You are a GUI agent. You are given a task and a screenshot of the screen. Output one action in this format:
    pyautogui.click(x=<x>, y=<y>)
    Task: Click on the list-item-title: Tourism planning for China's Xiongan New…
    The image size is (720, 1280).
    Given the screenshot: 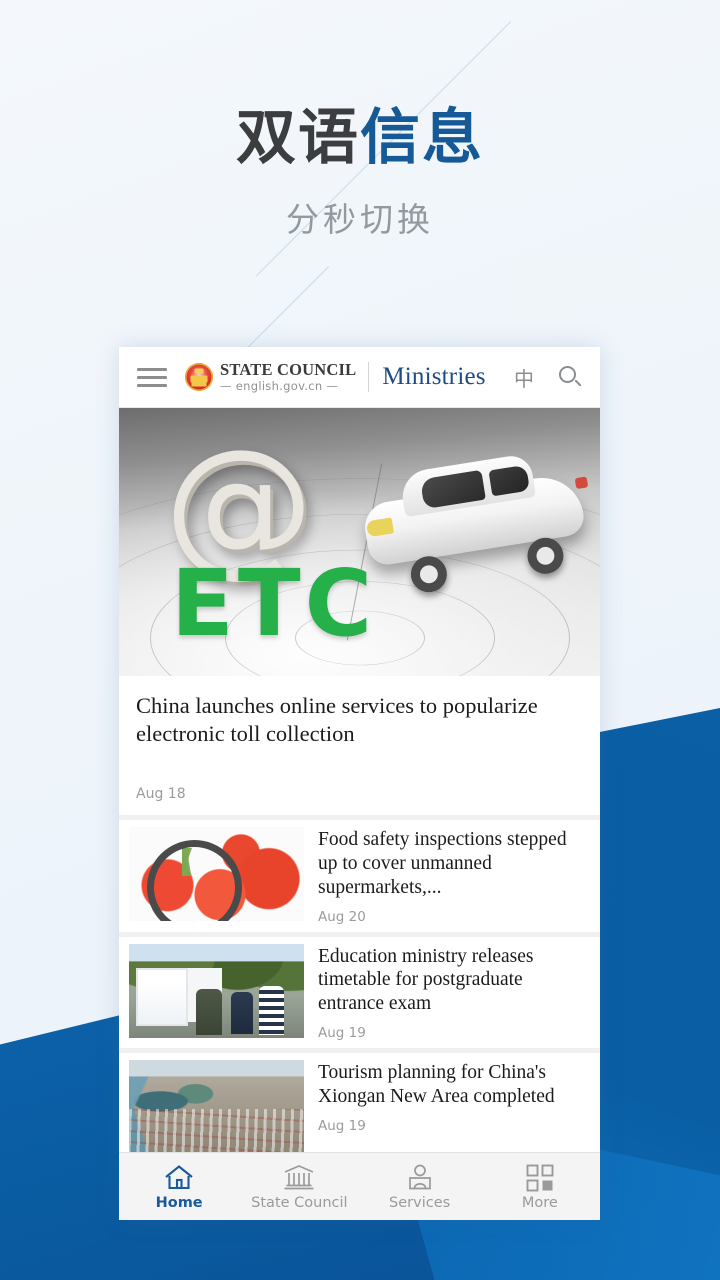 What is the action you would take?
    pyautogui.click(x=436, y=1084)
    